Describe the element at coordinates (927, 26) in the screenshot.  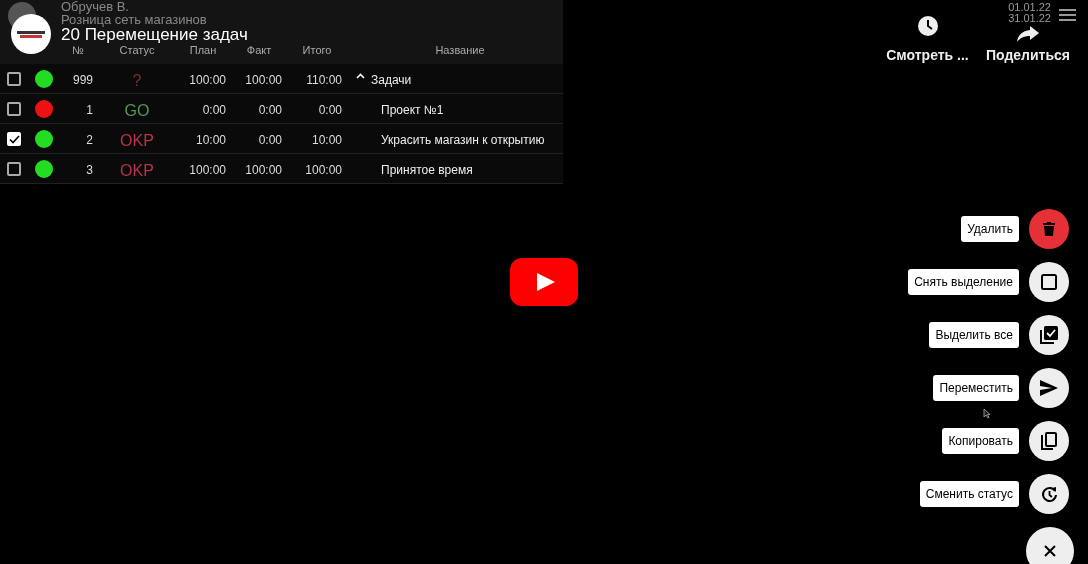
I see `clock-icon` at that location.